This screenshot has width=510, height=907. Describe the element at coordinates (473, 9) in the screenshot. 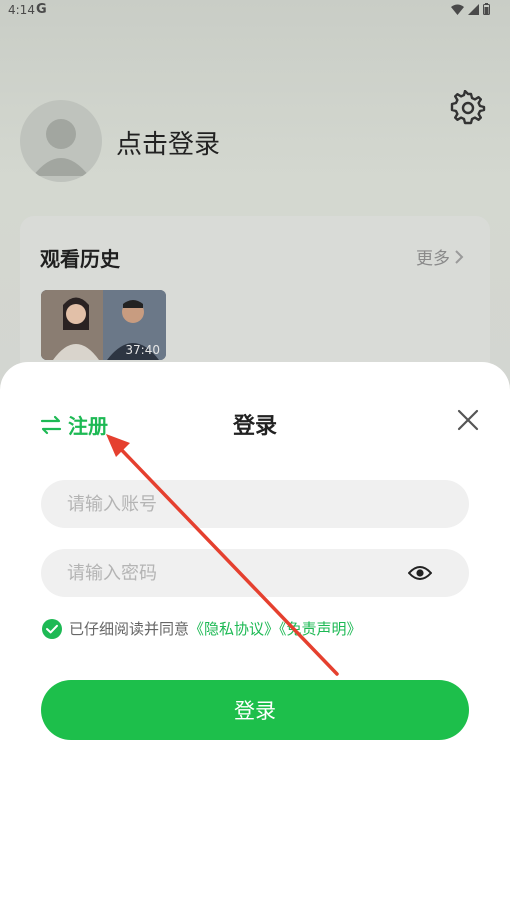

I see `signal-icon` at that location.